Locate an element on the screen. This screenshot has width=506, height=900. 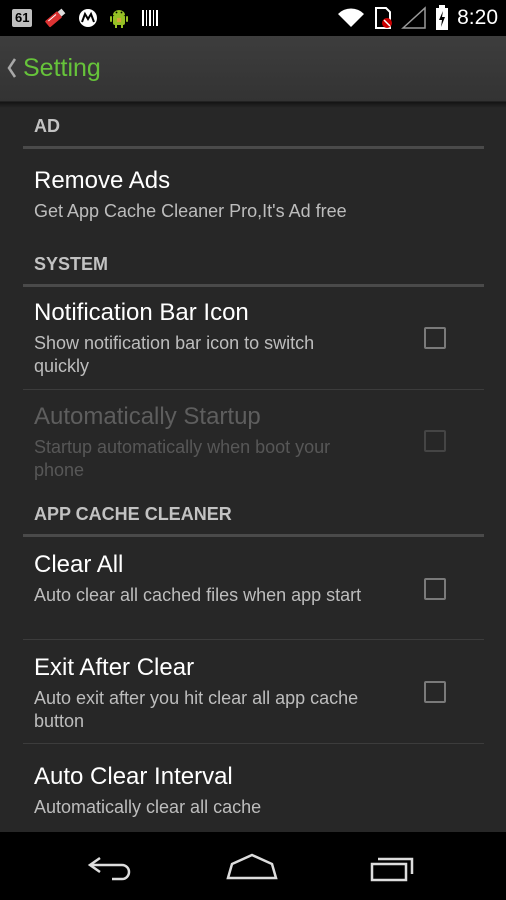
page-title: Setting is located at coordinates (62, 68).